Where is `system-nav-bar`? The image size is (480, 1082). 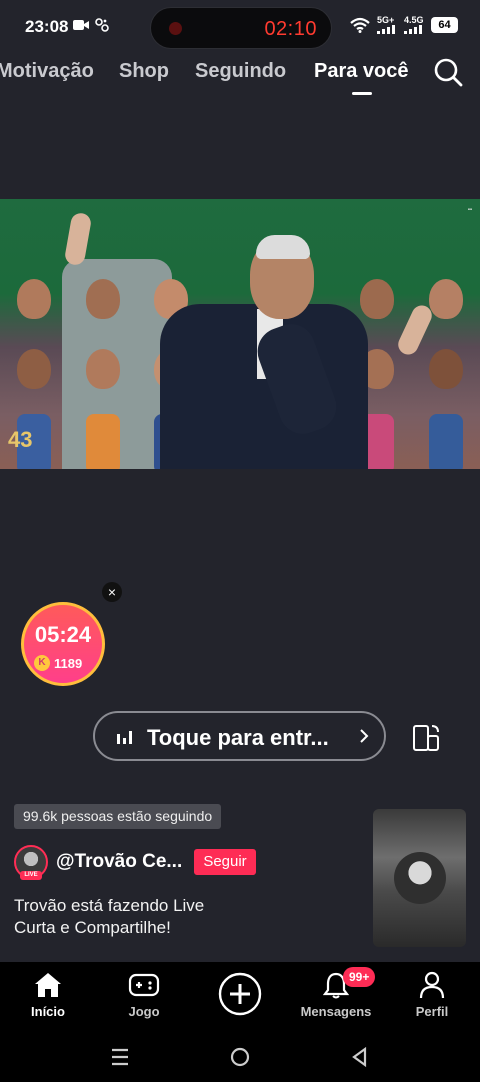
system-nav-bar is located at coordinates (240, 1057).